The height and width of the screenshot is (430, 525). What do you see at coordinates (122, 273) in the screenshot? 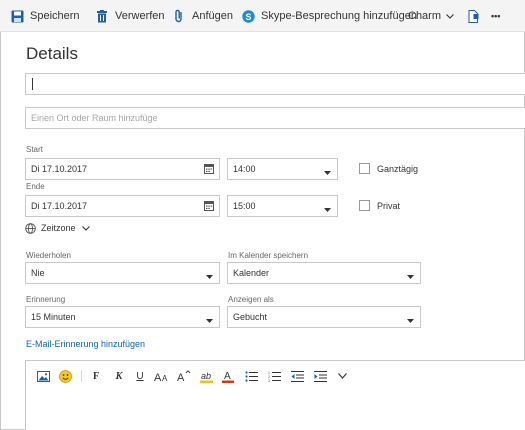
I see `repeat-select: Nie` at bounding box center [122, 273].